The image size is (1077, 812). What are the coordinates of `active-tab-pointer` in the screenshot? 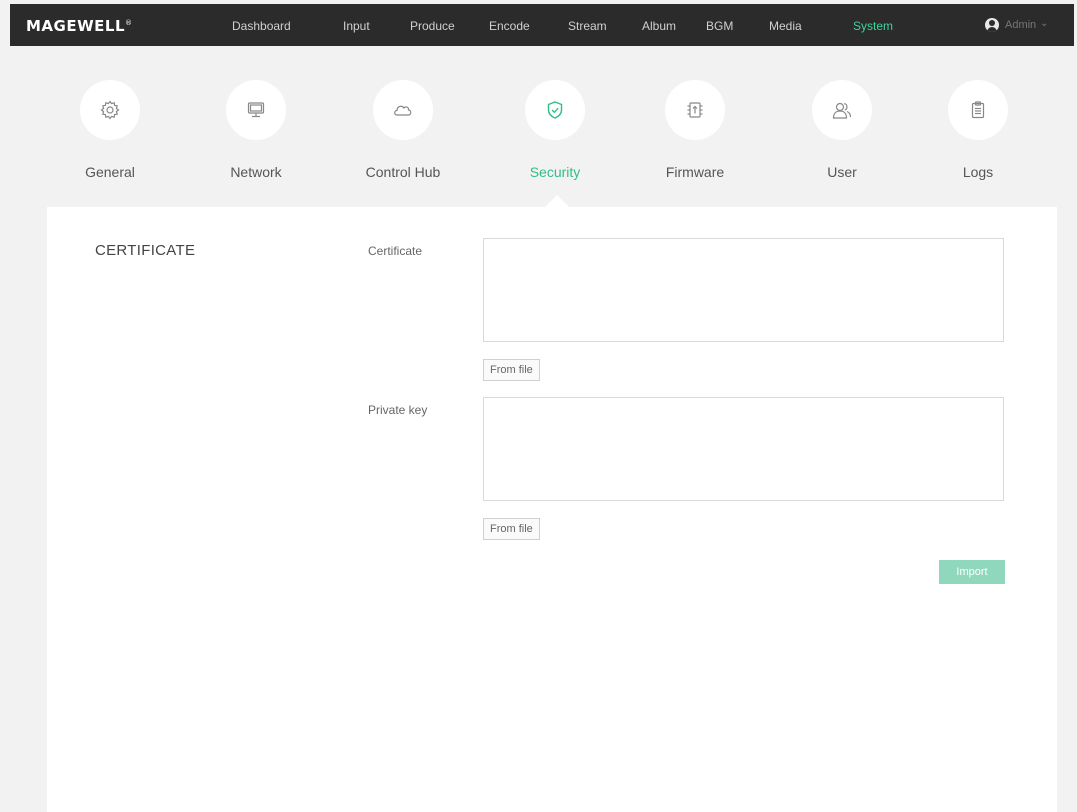 It's located at (557, 201).